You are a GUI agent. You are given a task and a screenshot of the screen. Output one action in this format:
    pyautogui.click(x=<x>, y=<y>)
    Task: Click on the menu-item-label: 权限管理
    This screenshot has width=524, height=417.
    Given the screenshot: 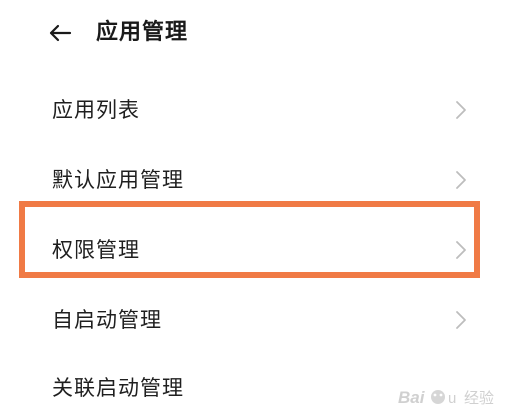 What is the action you would take?
    pyautogui.click(x=96, y=250)
    